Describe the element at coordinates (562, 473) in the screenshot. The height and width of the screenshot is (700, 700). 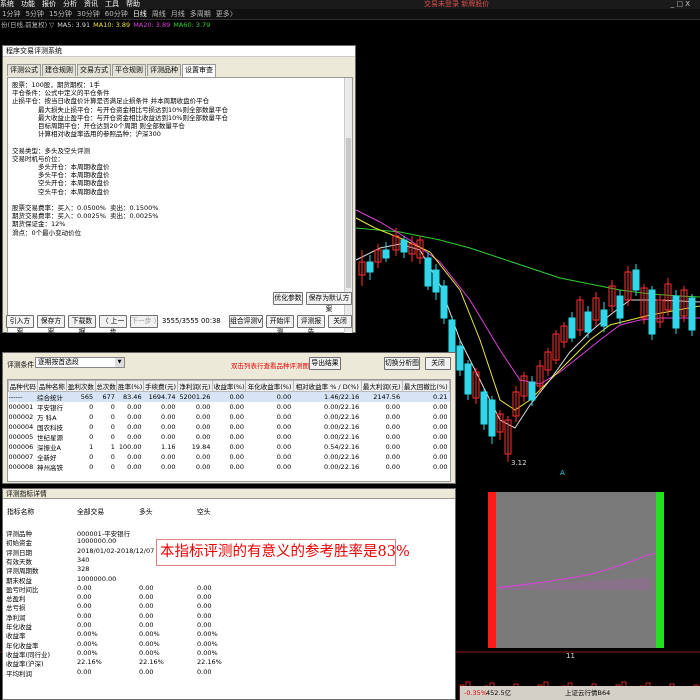
I see `chart-marker: A` at that location.